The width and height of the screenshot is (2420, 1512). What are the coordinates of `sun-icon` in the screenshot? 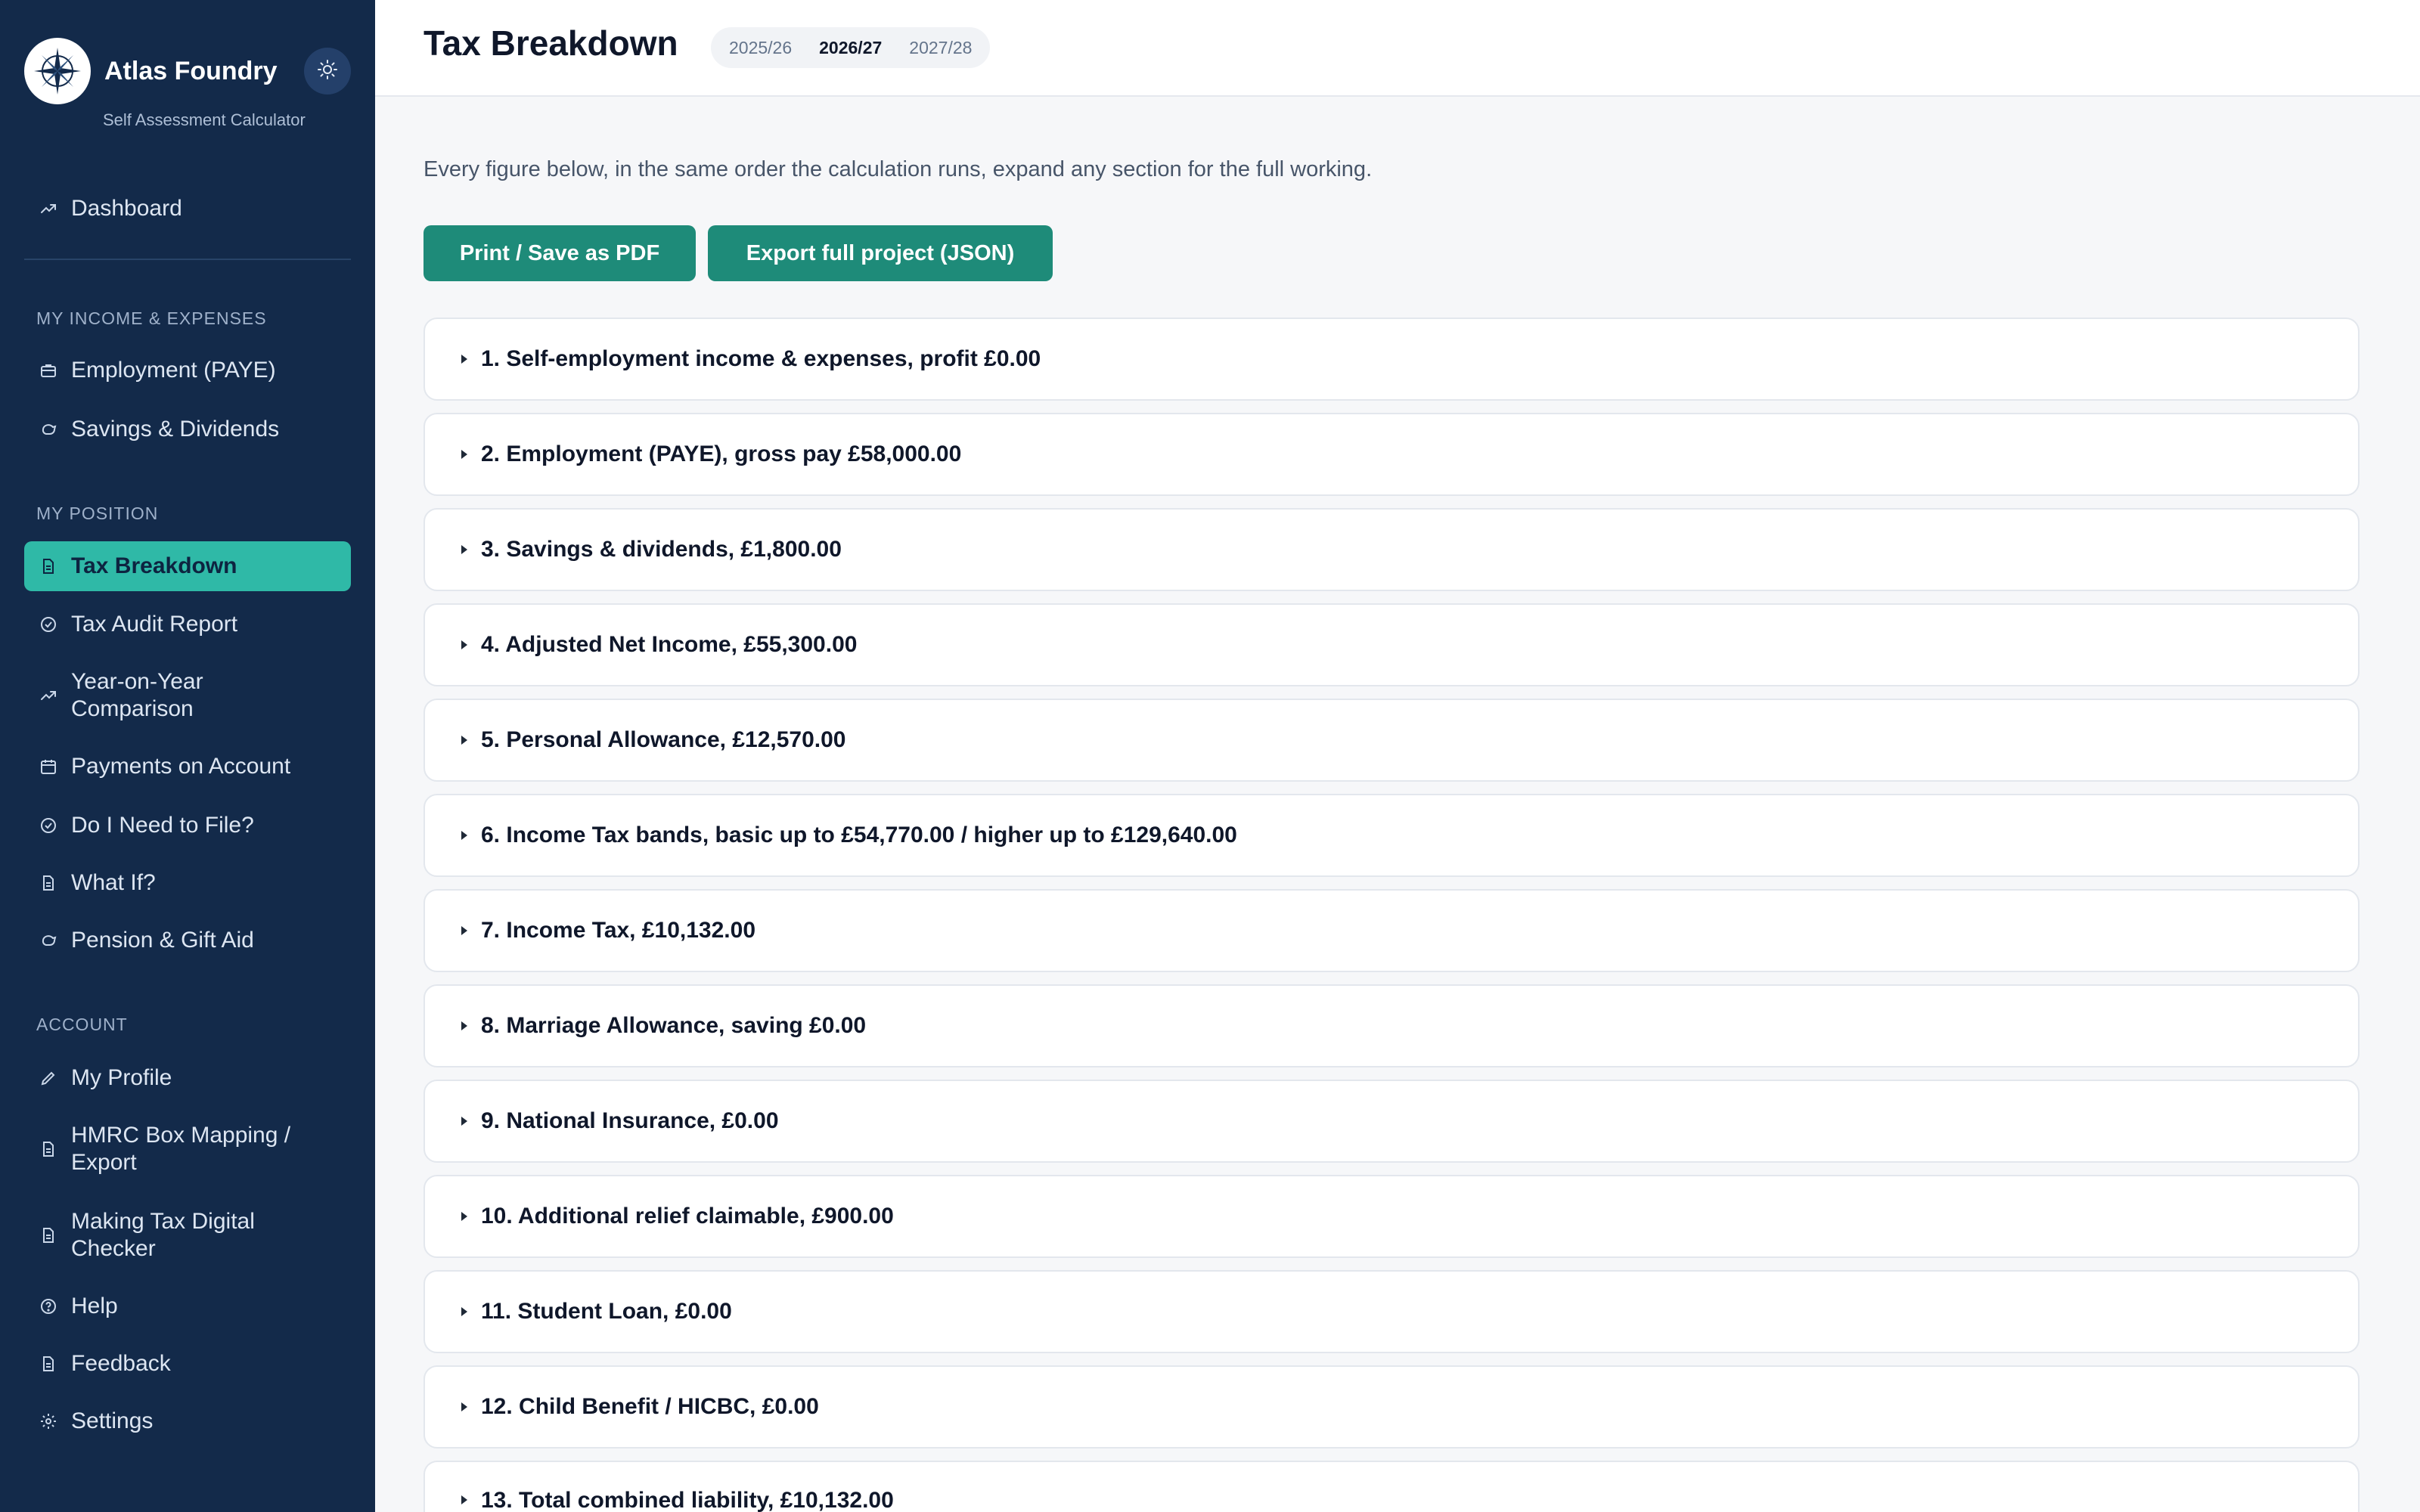 It's located at (327, 71).